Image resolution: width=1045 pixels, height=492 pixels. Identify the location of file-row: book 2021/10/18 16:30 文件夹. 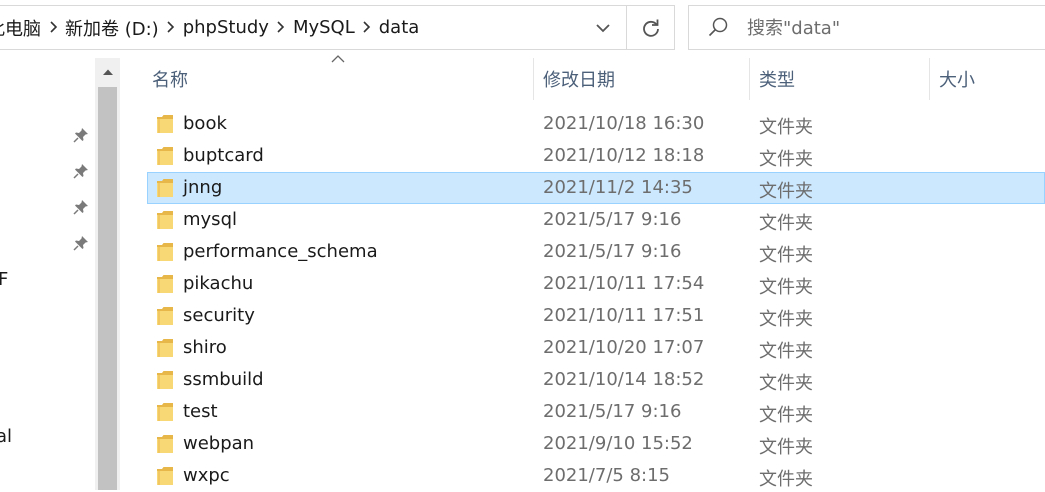
(596, 124).